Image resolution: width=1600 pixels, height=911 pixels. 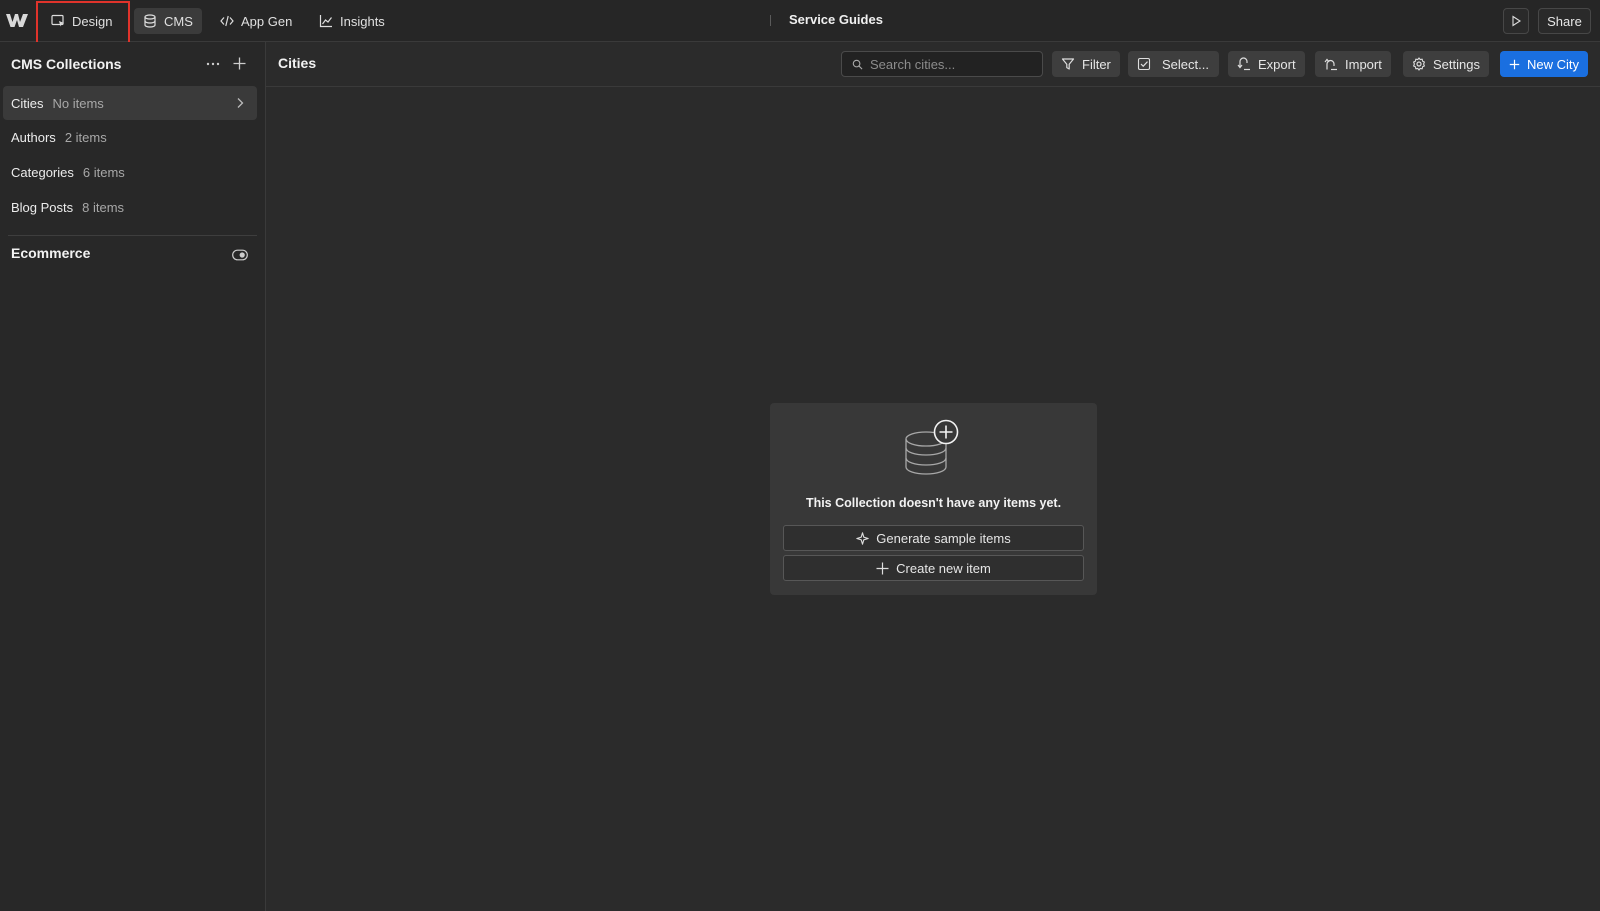 I want to click on add-collection-icon, so click(x=239, y=63).